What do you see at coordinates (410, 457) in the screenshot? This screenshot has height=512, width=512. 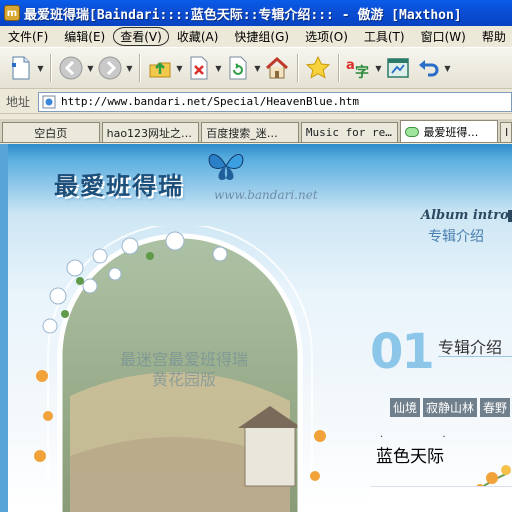 I see `song-title: 蓝色天际` at bounding box center [410, 457].